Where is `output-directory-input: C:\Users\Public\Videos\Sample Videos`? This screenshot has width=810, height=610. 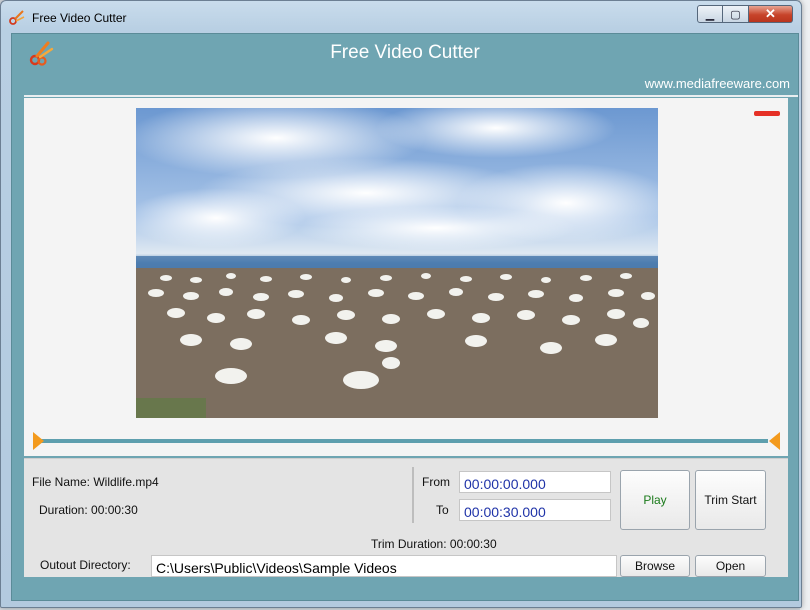
output-directory-input: C:\Users\Public\Videos\Sample Videos is located at coordinates (384, 566).